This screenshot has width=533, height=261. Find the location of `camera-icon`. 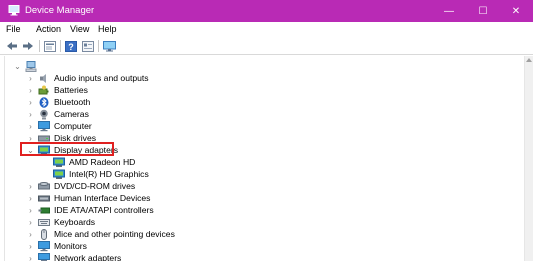

camera-icon is located at coordinates (44, 114).